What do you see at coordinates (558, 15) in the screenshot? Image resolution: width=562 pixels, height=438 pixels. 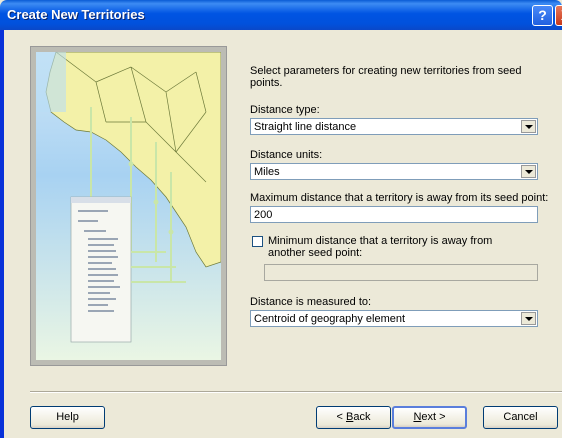 I see `close-icon: X` at bounding box center [558, 15].